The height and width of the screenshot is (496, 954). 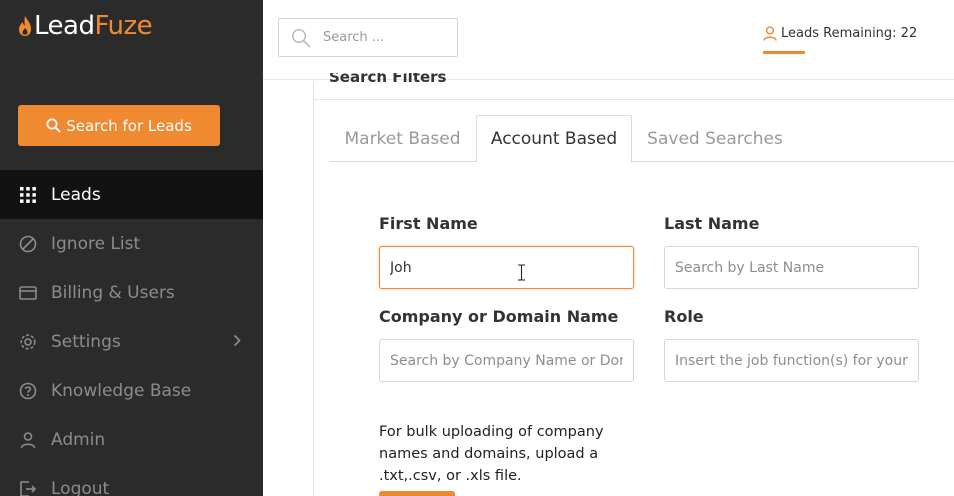 I want to click on last-name-label: Last Name, so click(x=712, y=223).